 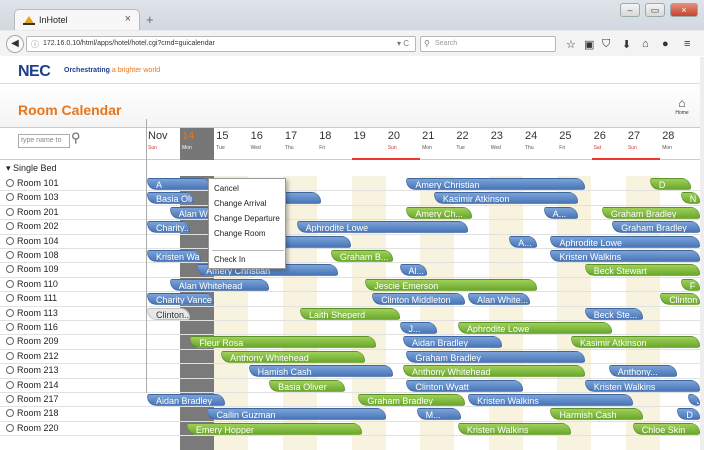 What do you see at coordinates (451, 284) in the screenshot?
I see `booking-bar: Jescie Emerson` at bounding box center [451, 284].